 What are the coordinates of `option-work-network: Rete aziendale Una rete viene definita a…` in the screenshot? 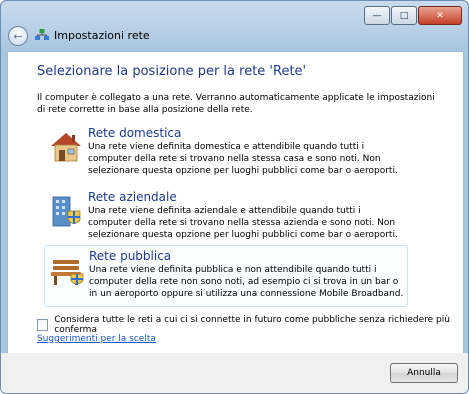 It's located at (225, 217).